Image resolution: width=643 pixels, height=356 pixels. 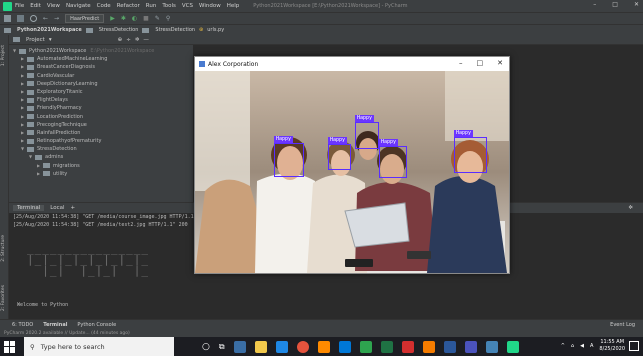 What do you see at coordinates (239, 346) in the screenshot?
I see `store-app-icon` at bounding box center [239, 346].